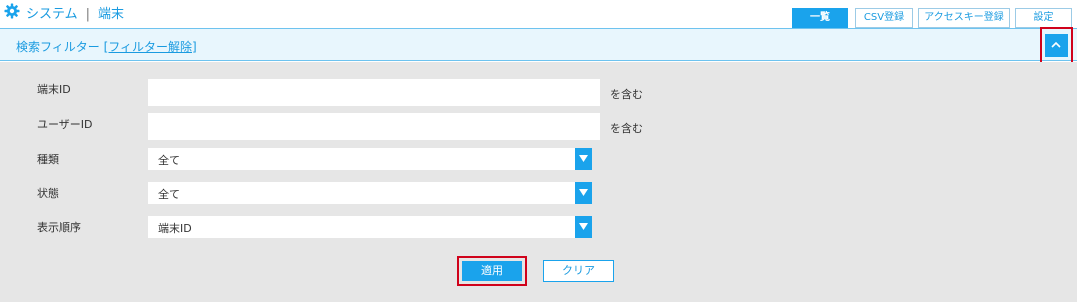 Image resolution: width=1077 pixels, height=302 pixels. Describe the element at coordinates (538, 44) in the screenshot. I see `filter-bar: 検索フィルター [フィルター解除]` at that location.